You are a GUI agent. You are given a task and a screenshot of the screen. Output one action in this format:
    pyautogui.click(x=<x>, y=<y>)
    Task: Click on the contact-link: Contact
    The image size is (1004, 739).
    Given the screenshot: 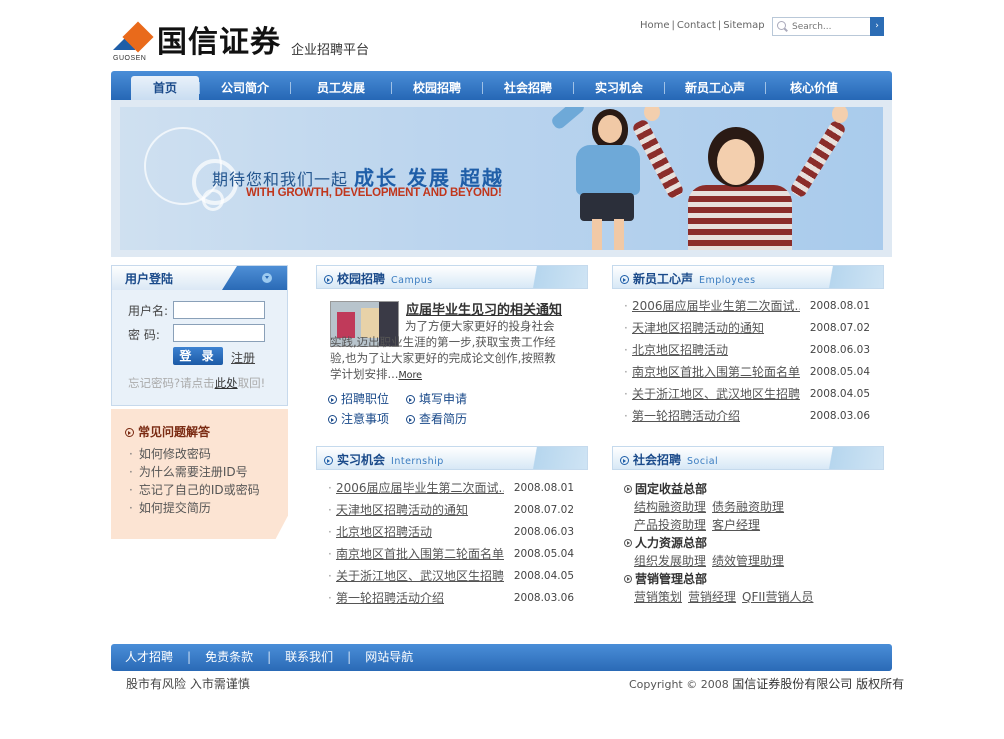 What is the action you would take?
    pyautogui.click(x=696, y=25)
    